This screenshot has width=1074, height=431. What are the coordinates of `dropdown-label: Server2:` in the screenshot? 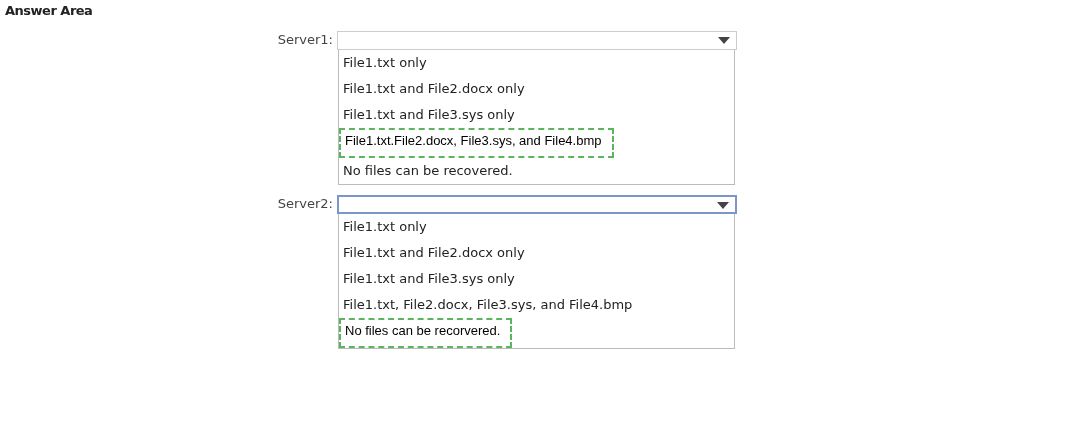 It's located at (305, 203).